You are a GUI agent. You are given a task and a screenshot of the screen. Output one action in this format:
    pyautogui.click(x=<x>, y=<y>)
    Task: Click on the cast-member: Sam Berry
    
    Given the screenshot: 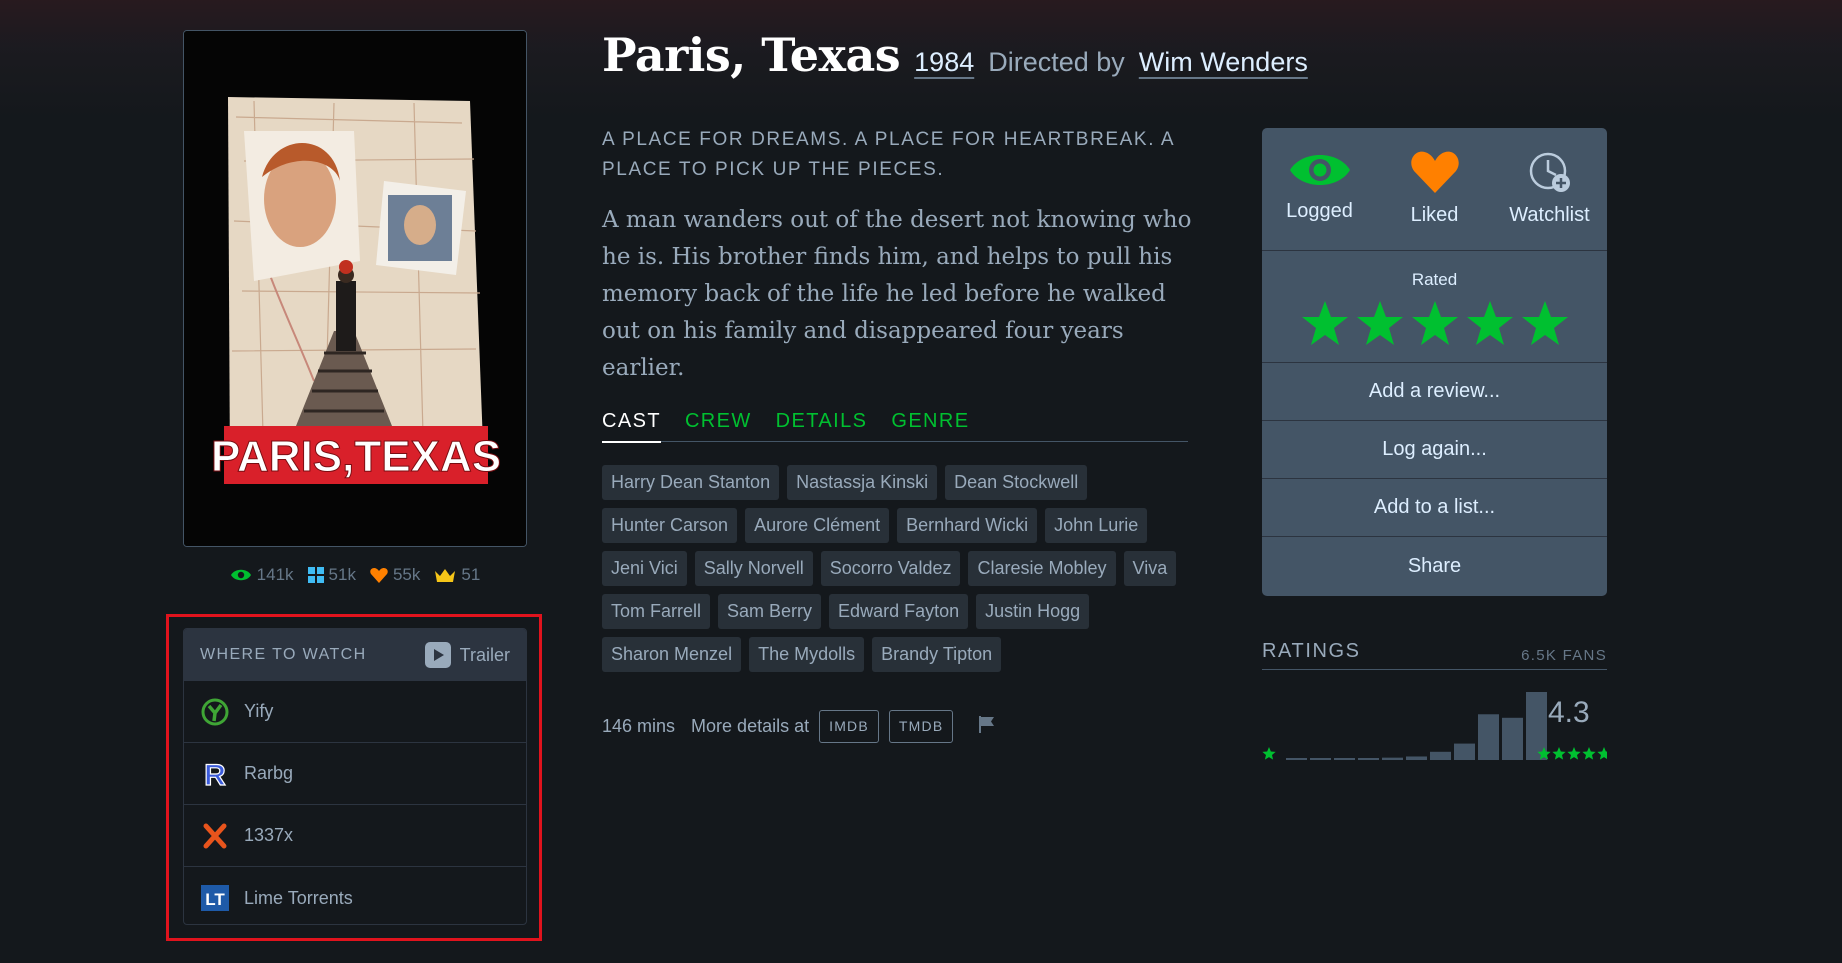 What is the action you would take?
    pyautogui.click(x=770, y=611)
    